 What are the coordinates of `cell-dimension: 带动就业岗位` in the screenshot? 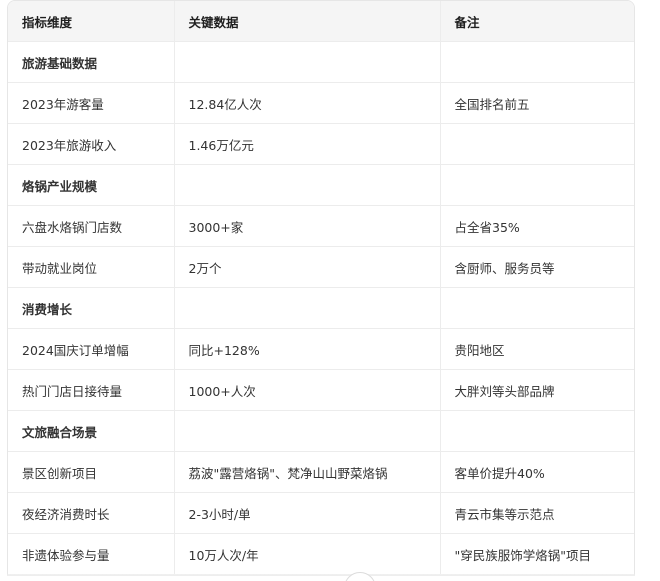 It's located at (91, 267).